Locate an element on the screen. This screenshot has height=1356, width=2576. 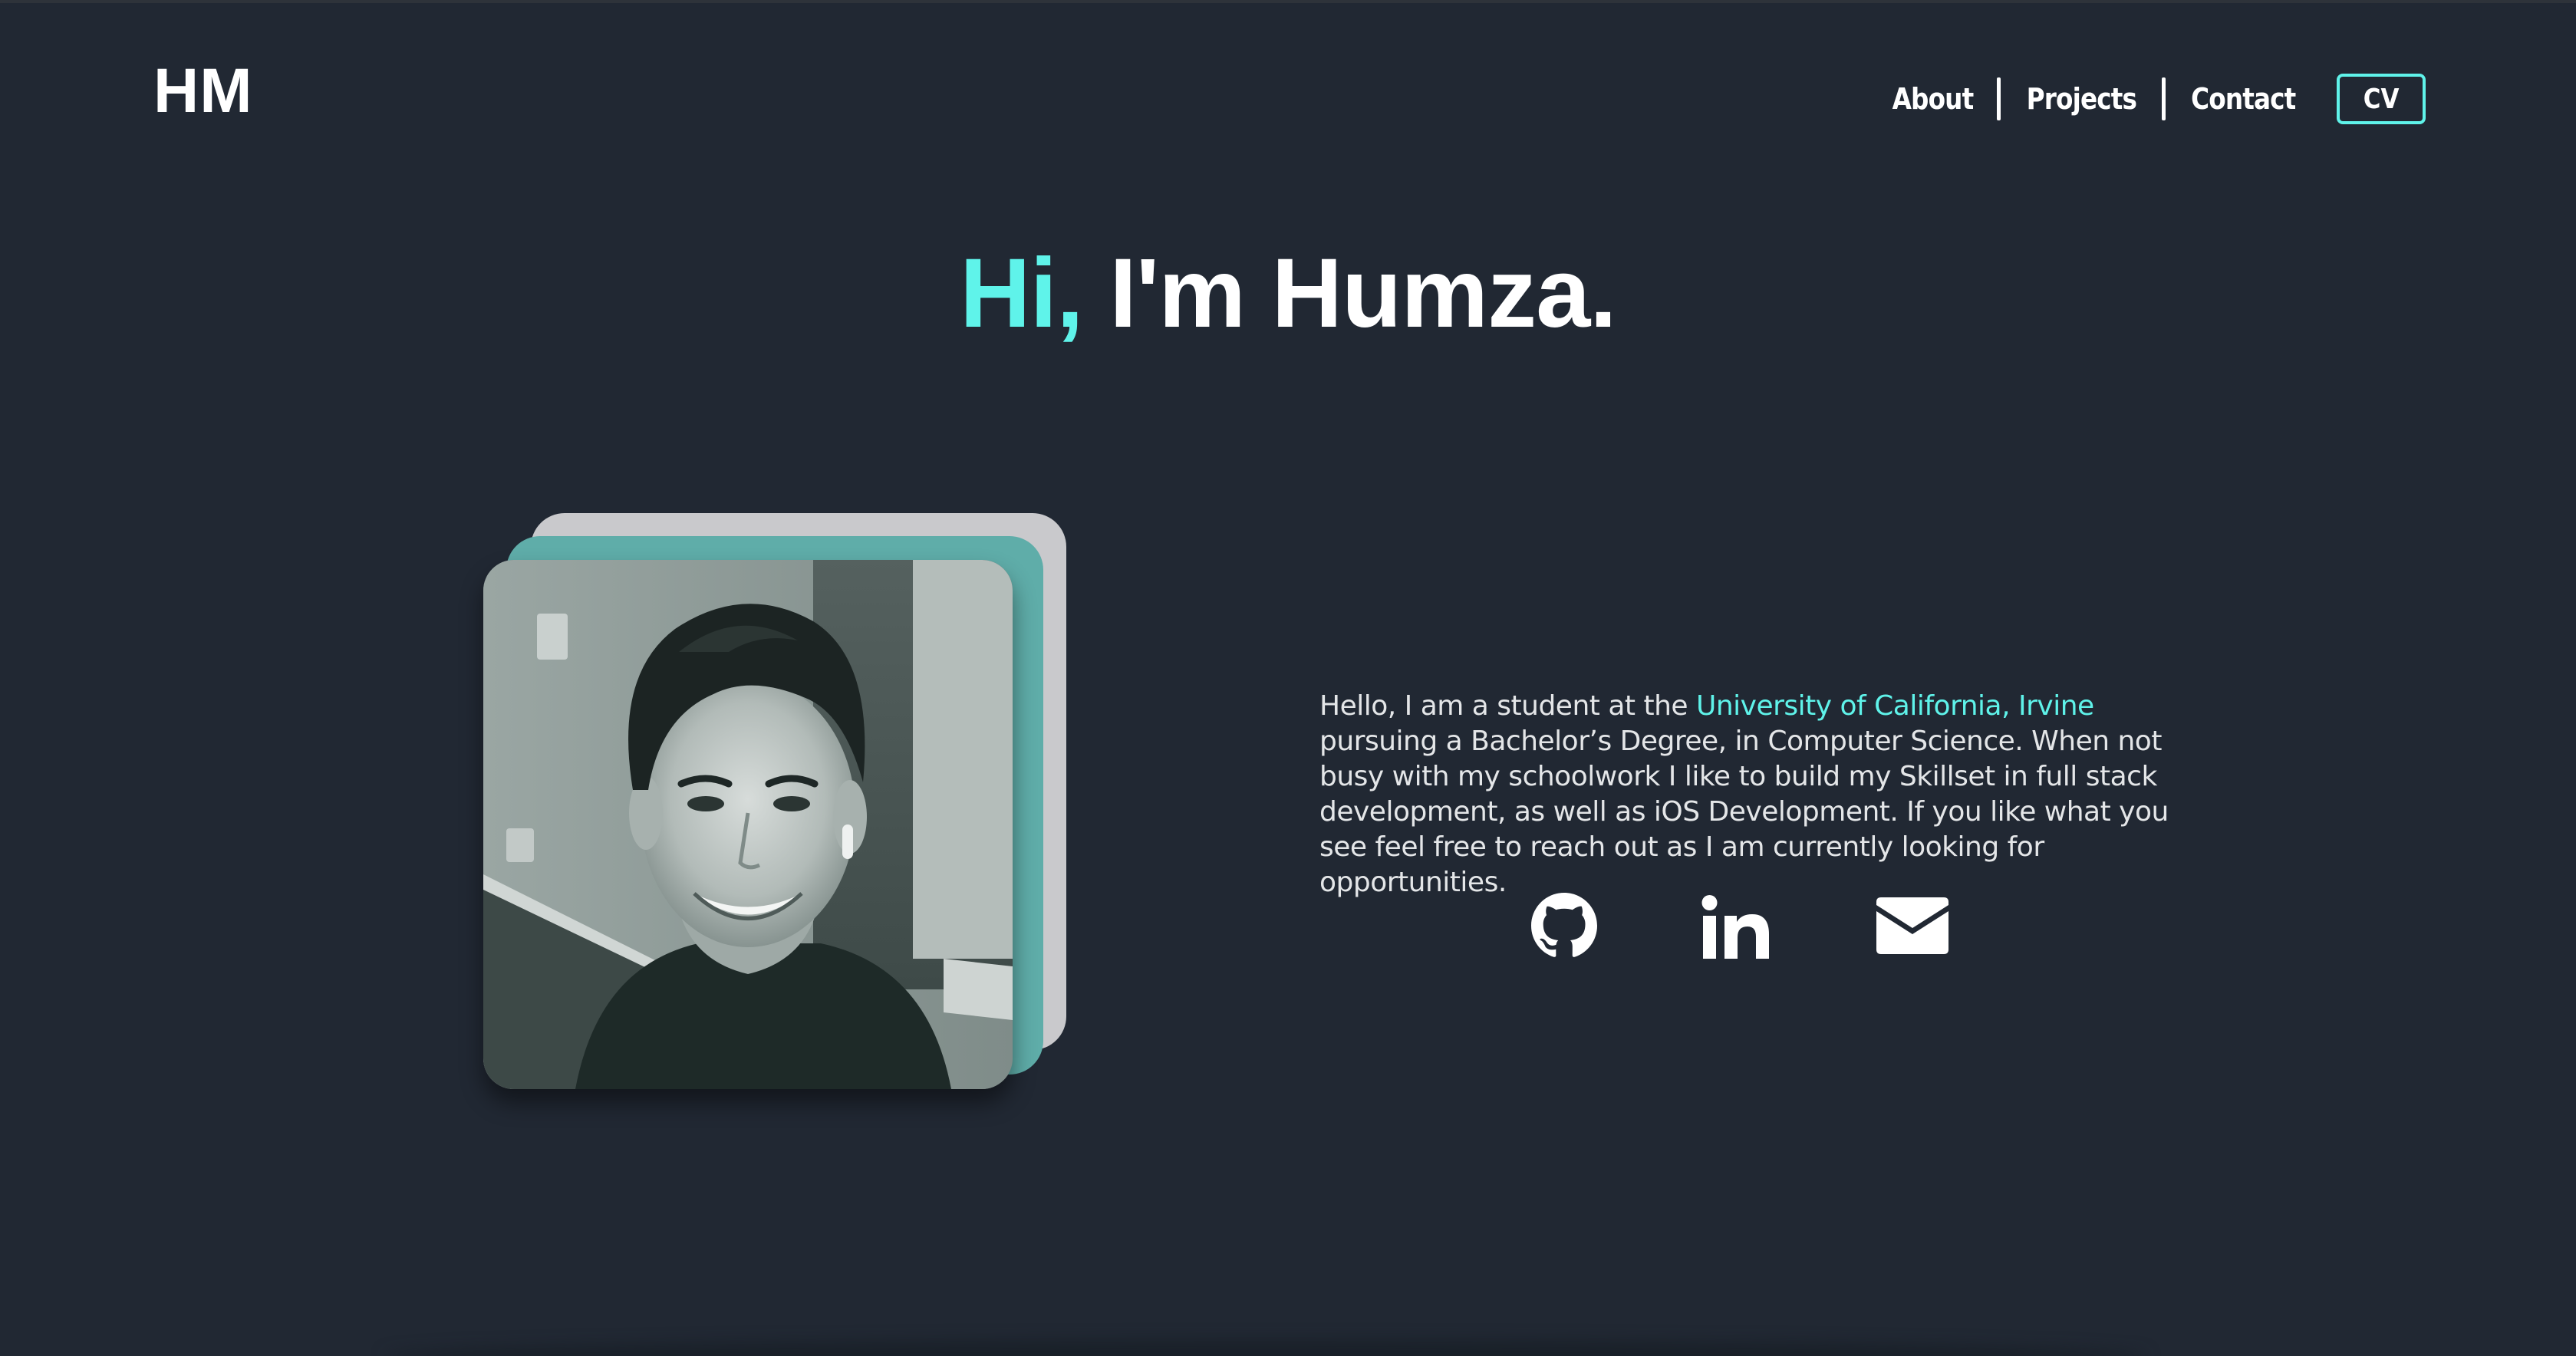
linkedin-icon is located at coordinates (1735, 927).